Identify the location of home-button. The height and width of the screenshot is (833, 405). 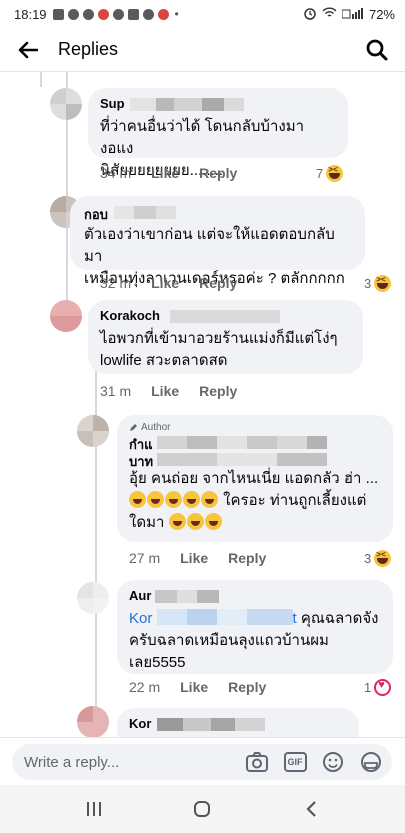
(202, 809).